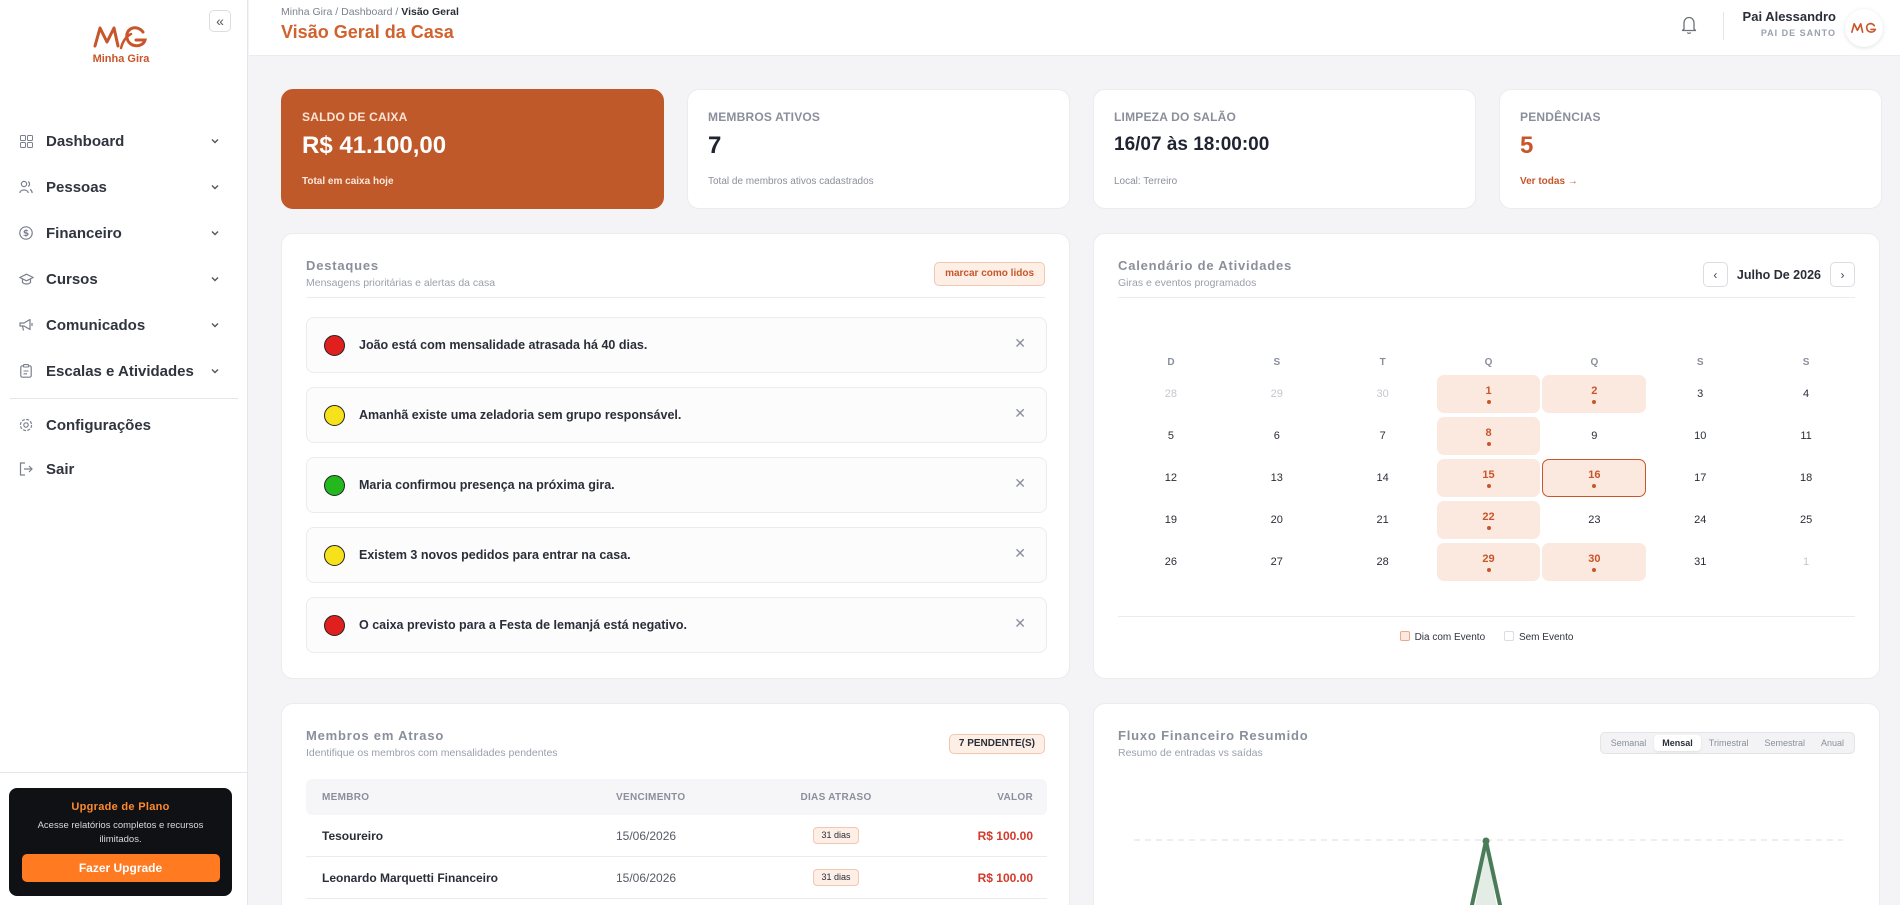 The image size is (1900, 905). I want to click on column-header: DIAS ATRASO, so click(836, 797).